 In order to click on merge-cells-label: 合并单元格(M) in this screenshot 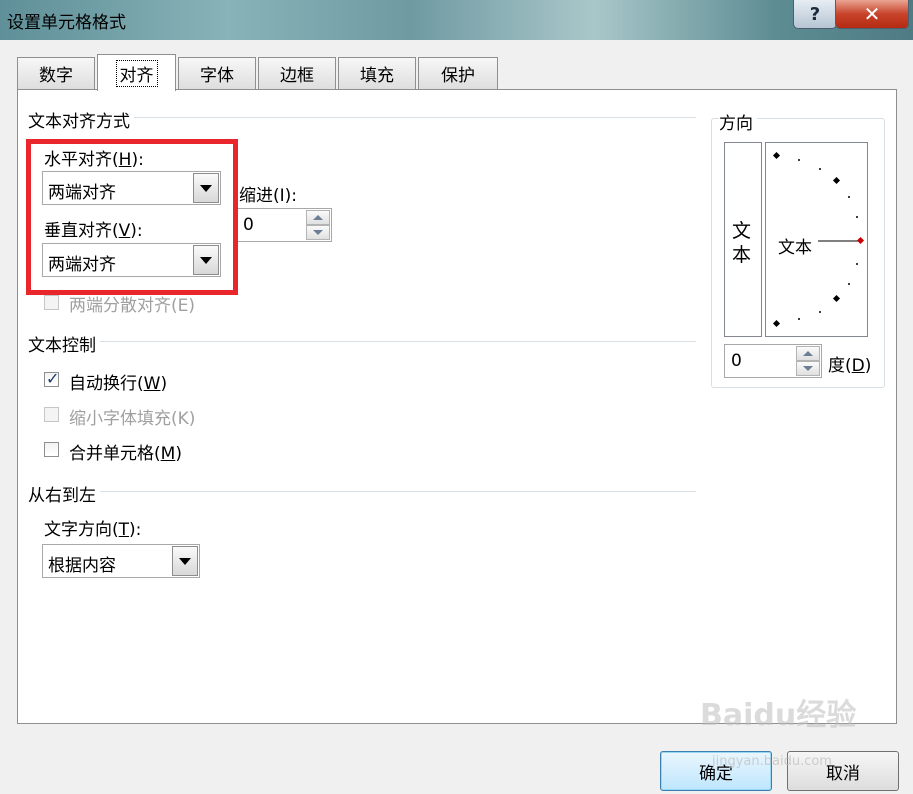, I will do `click(125, 454)`.